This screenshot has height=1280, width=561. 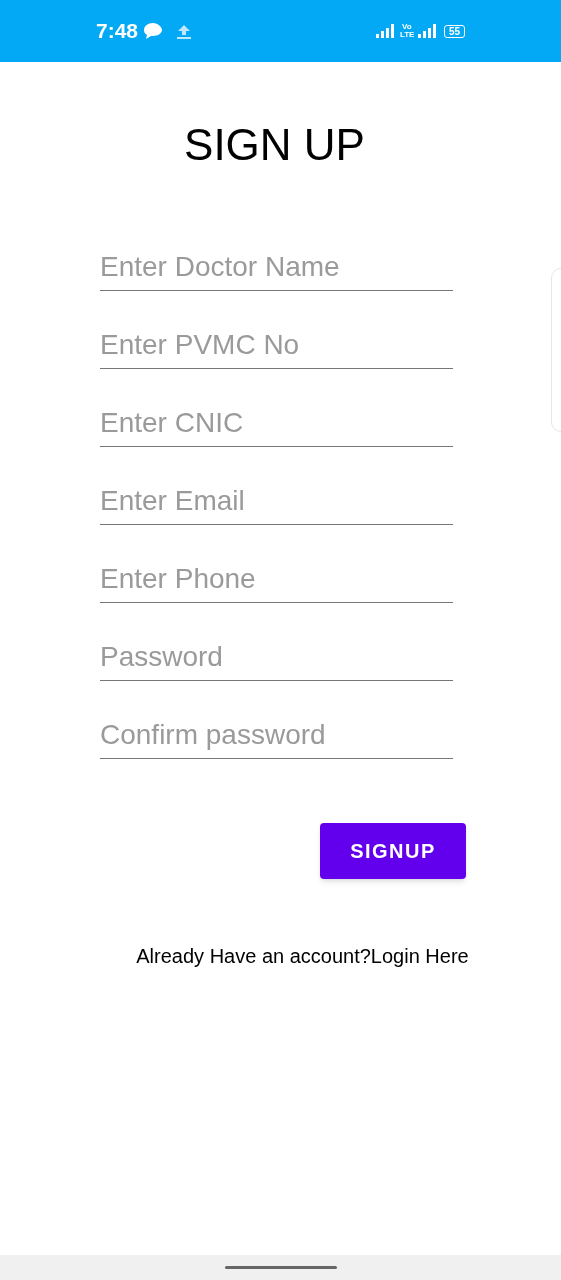 What do you see at coordinates (276, 501) in the screenshot?
I see `input-field: Enter Email` at bounding box center [276, 501].